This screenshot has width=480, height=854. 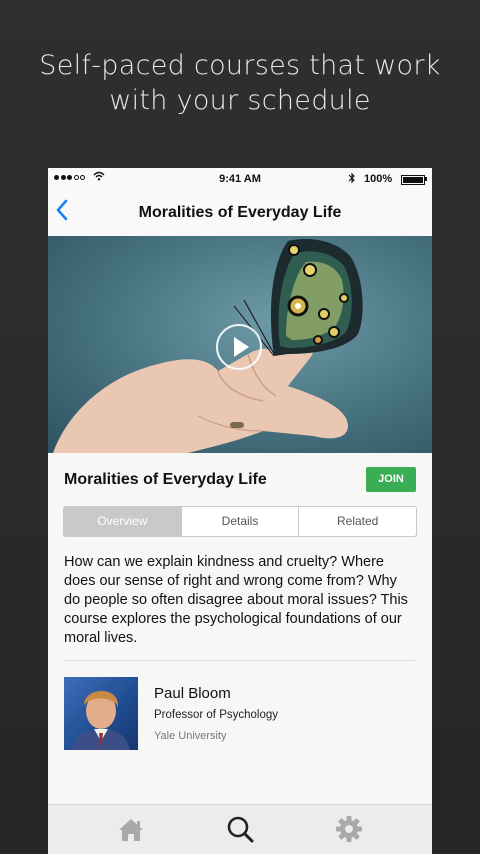 I want to click on battery-percent: 100%, so click(x=378, y=179).